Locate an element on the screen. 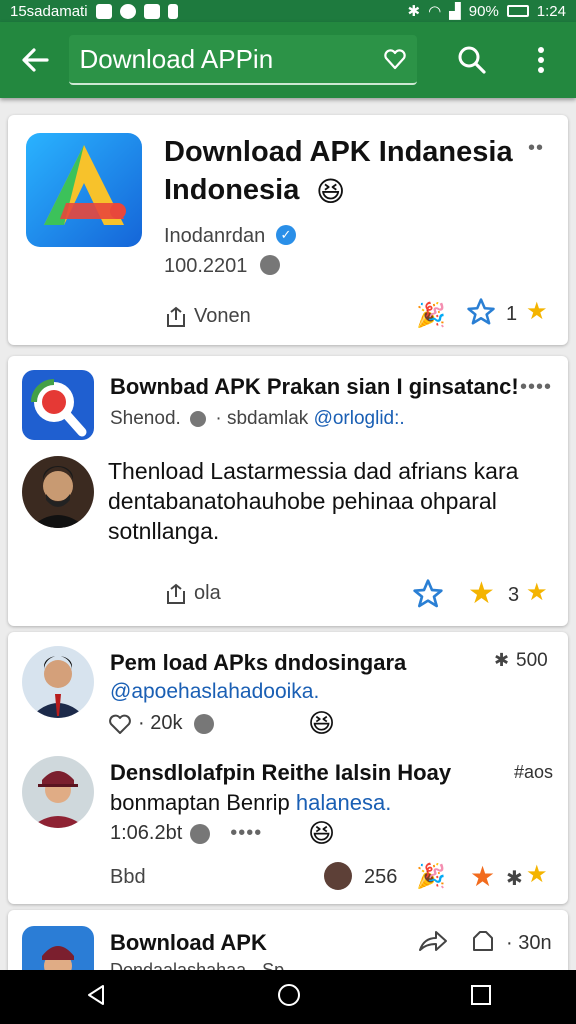 Image resolution: width=576 pixels, height=1024 pixels. search-button is located at coordinates (471, 60).